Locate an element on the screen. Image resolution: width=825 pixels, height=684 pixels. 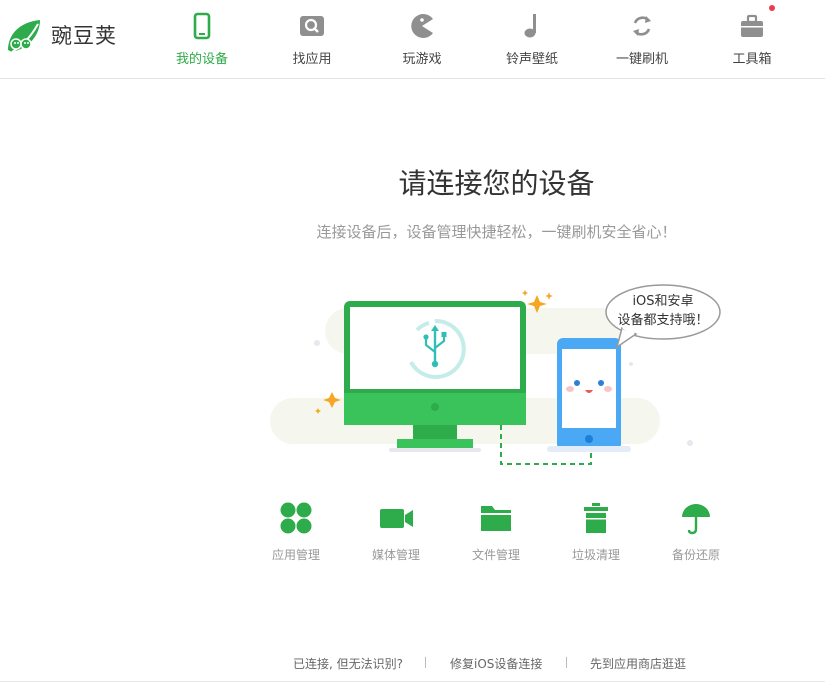
pacman-icon is located at coordinates (422, 26).